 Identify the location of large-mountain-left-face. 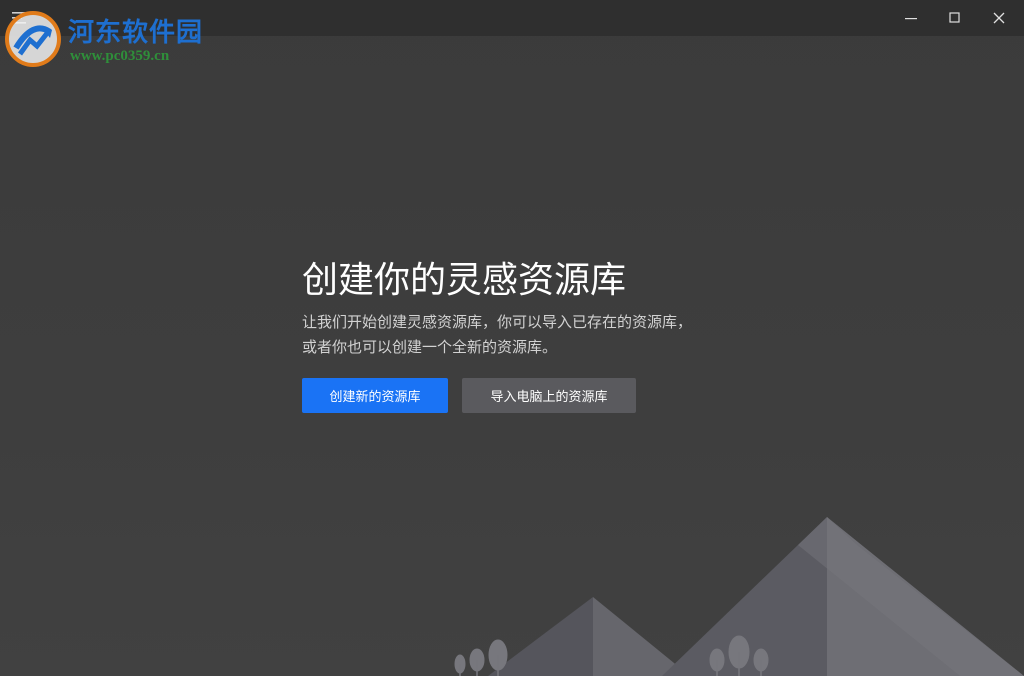
(744, 596).